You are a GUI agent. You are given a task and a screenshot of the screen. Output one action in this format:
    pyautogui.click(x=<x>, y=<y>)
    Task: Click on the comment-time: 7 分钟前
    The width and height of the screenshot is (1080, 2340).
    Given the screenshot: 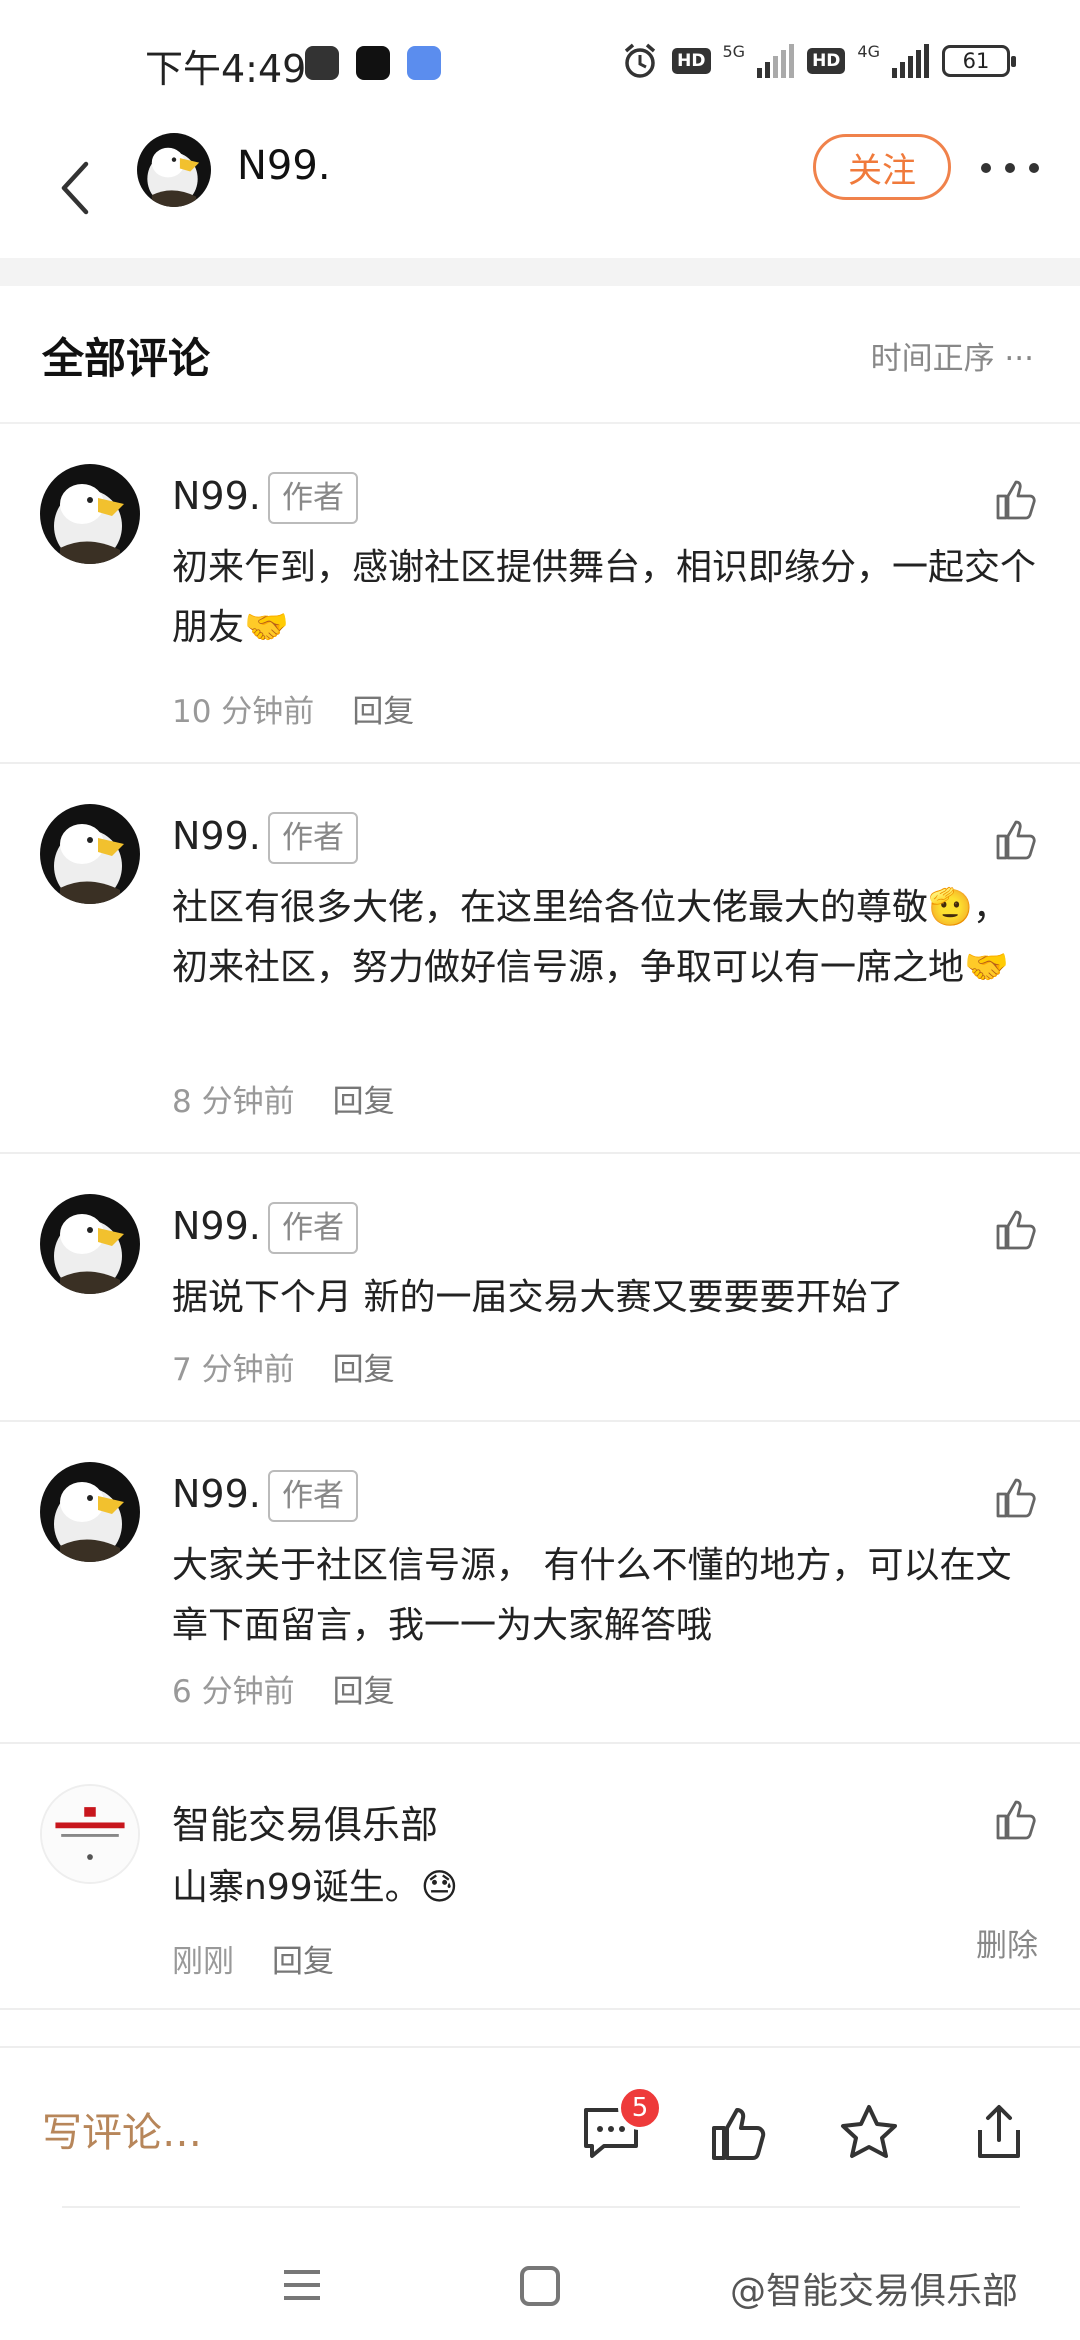 What is the action you would take?
    pyautogui.click(x=233, y=1370)
    